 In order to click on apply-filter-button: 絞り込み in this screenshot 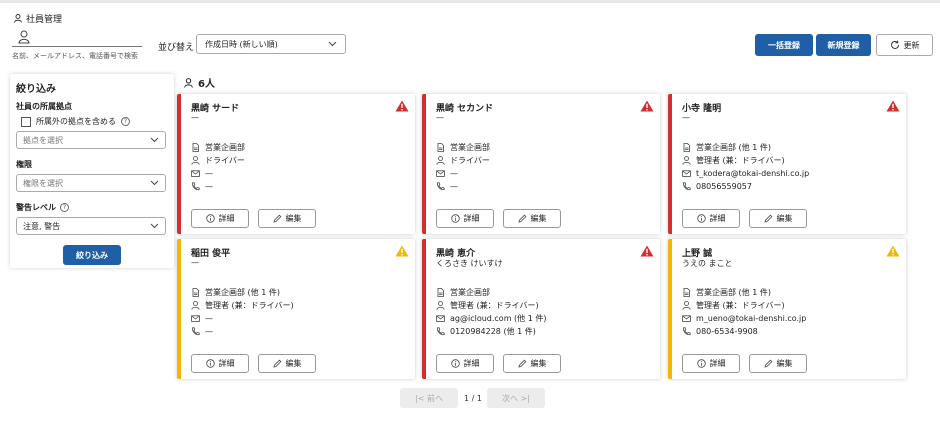, I will do `click(92, 255)`.